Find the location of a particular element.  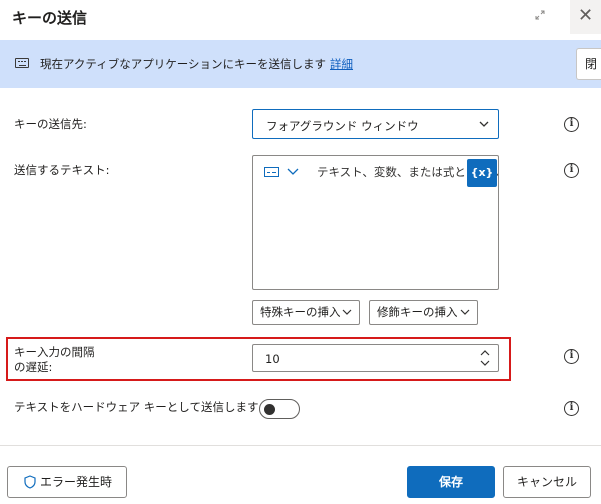

target-label: キーの送信先: is located at coordinates (50, 124).